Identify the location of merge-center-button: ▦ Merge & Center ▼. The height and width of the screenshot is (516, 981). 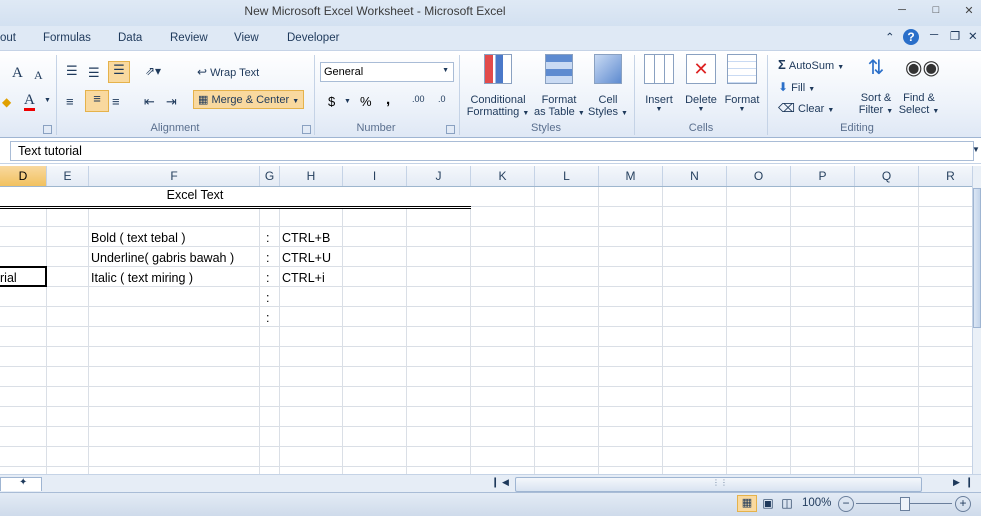
(249, 99).